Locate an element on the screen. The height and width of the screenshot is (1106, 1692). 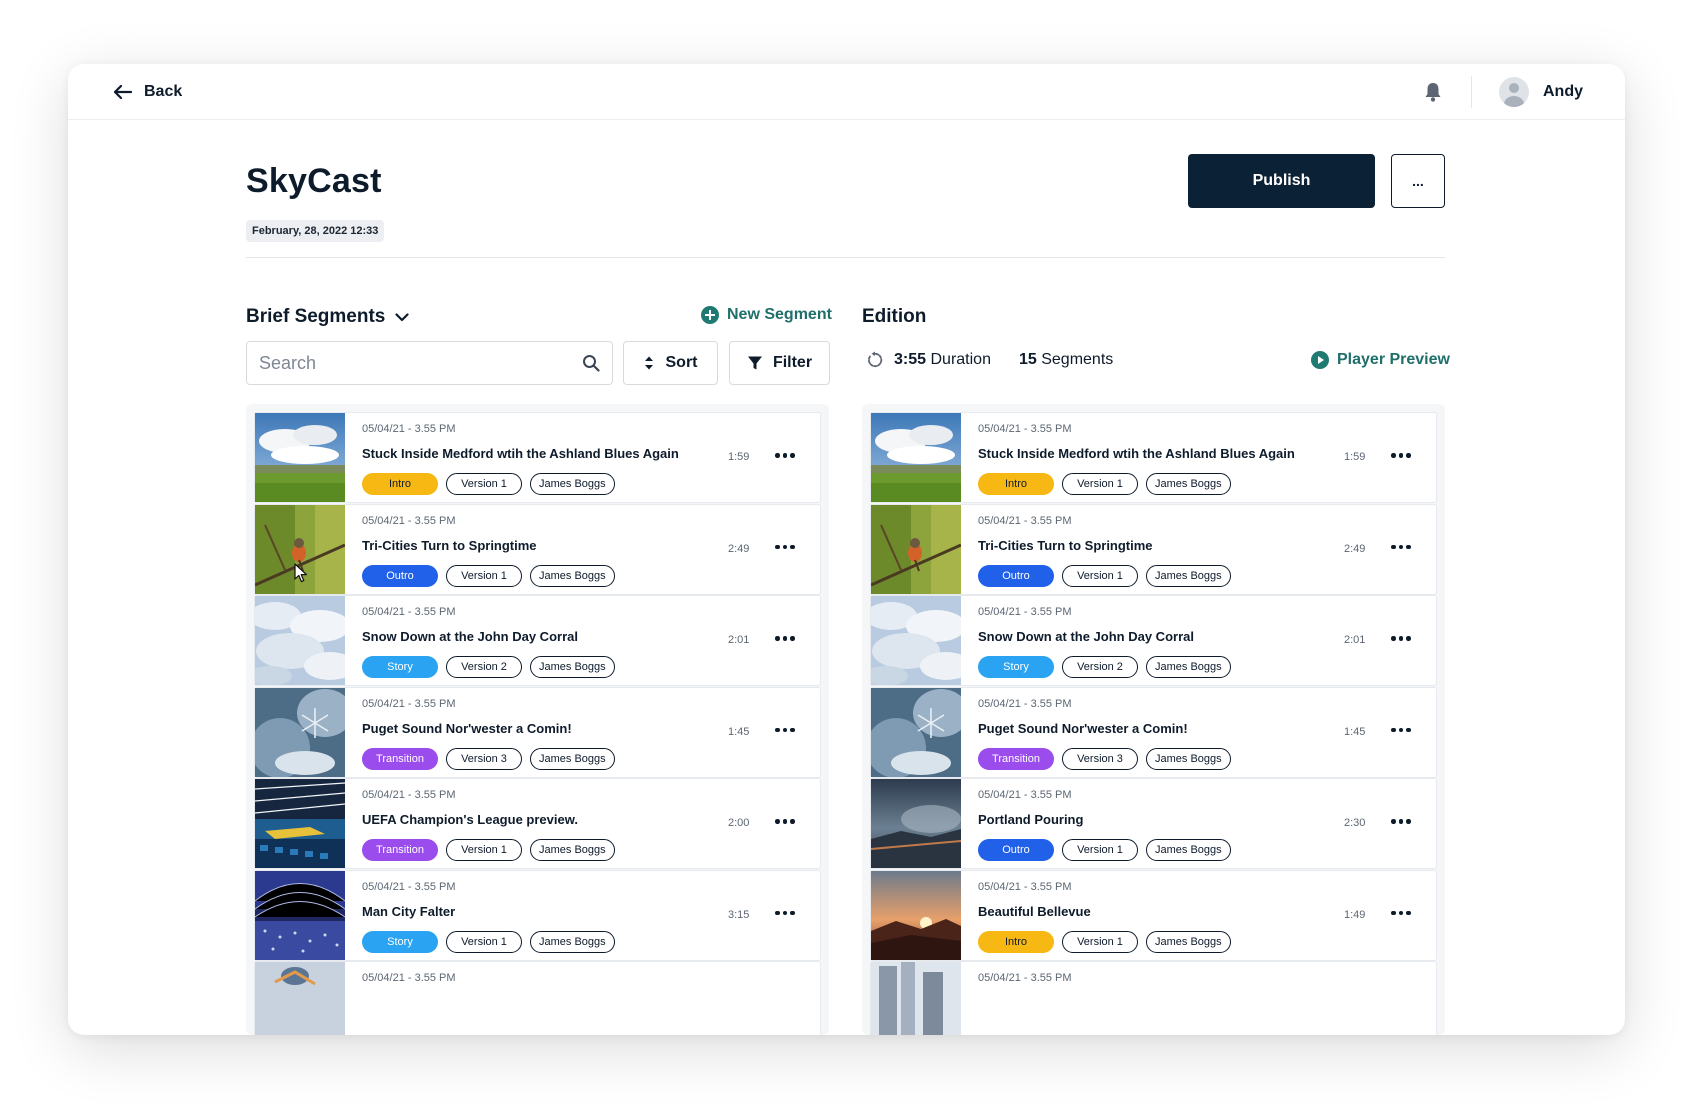
sort-icon is located at coordinates (648, 363).